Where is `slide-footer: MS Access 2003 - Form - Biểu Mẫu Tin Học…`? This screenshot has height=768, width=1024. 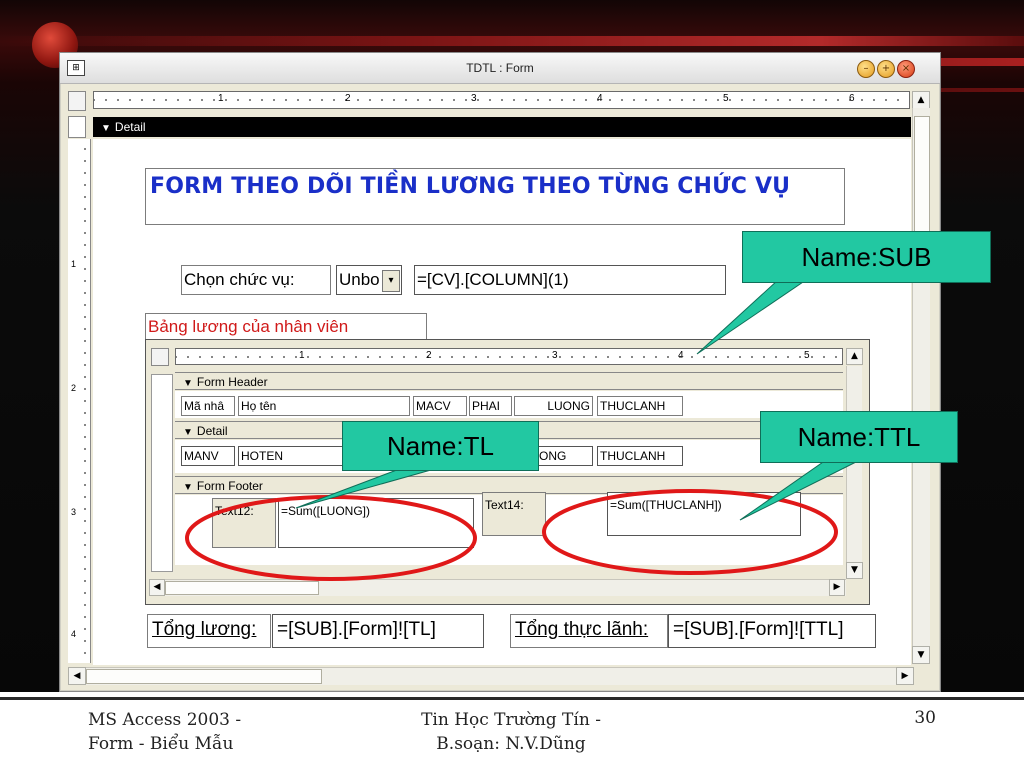 slide-footer: MS Access 2003 - Form - Biểu Mẫu Tin Học… is located at coordinates (512, 734).